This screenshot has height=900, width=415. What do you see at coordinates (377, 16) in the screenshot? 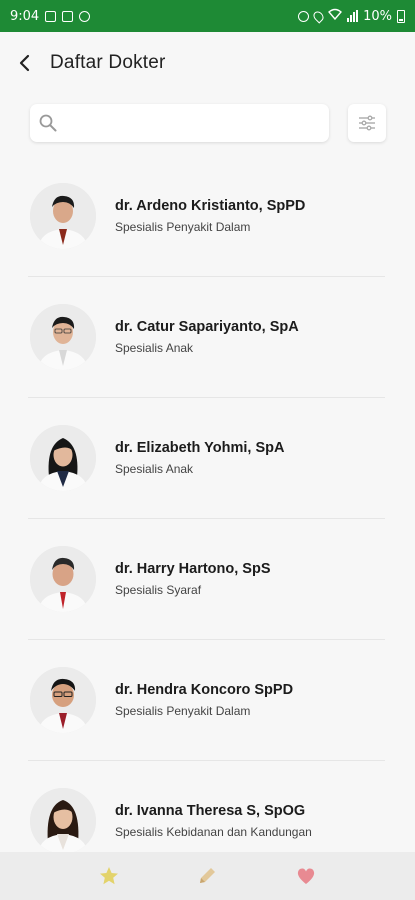
I see `battery-level: 10%` at bounding box center [377, 16].